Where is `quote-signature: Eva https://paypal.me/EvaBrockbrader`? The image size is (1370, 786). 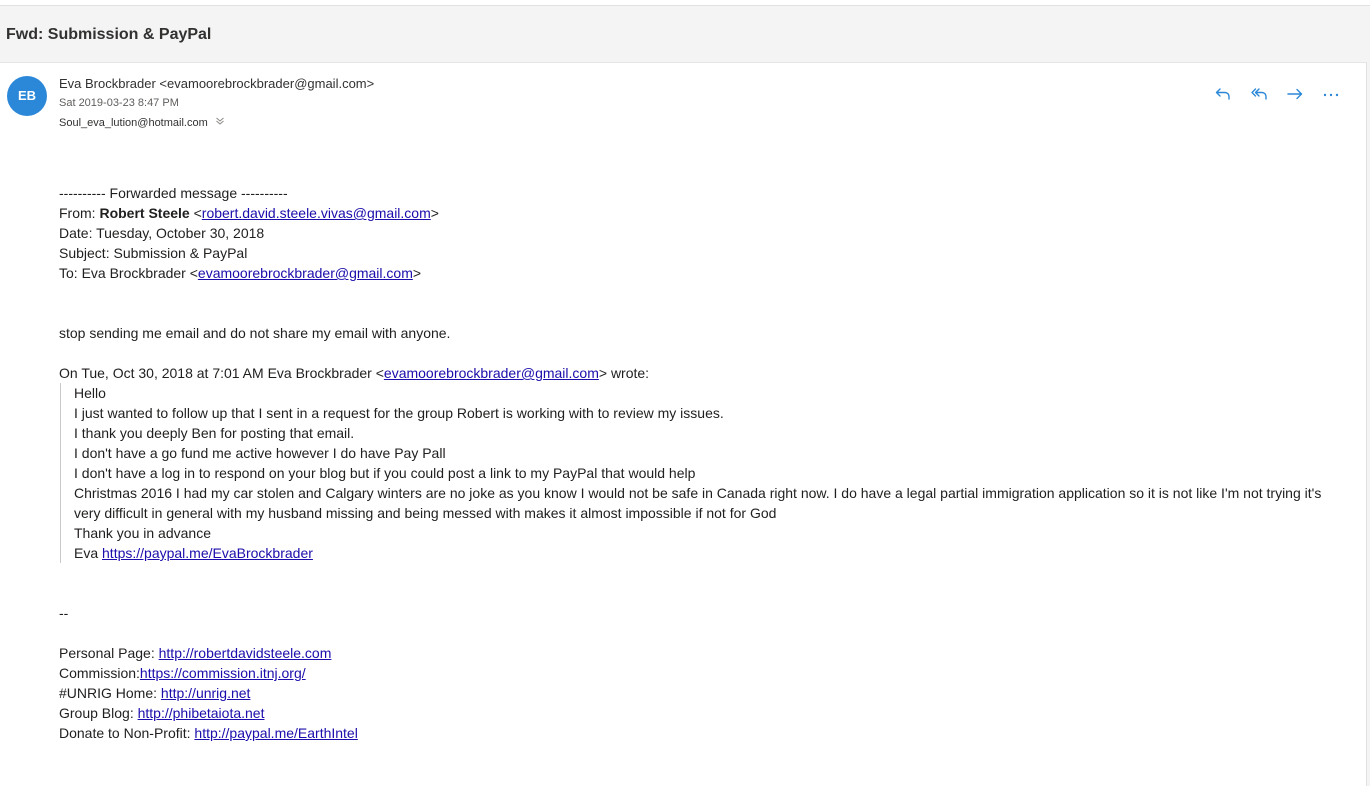
quote-signature: Eva https://paypal.me/EvaBrockbrader is located at coordinates (193, 553).